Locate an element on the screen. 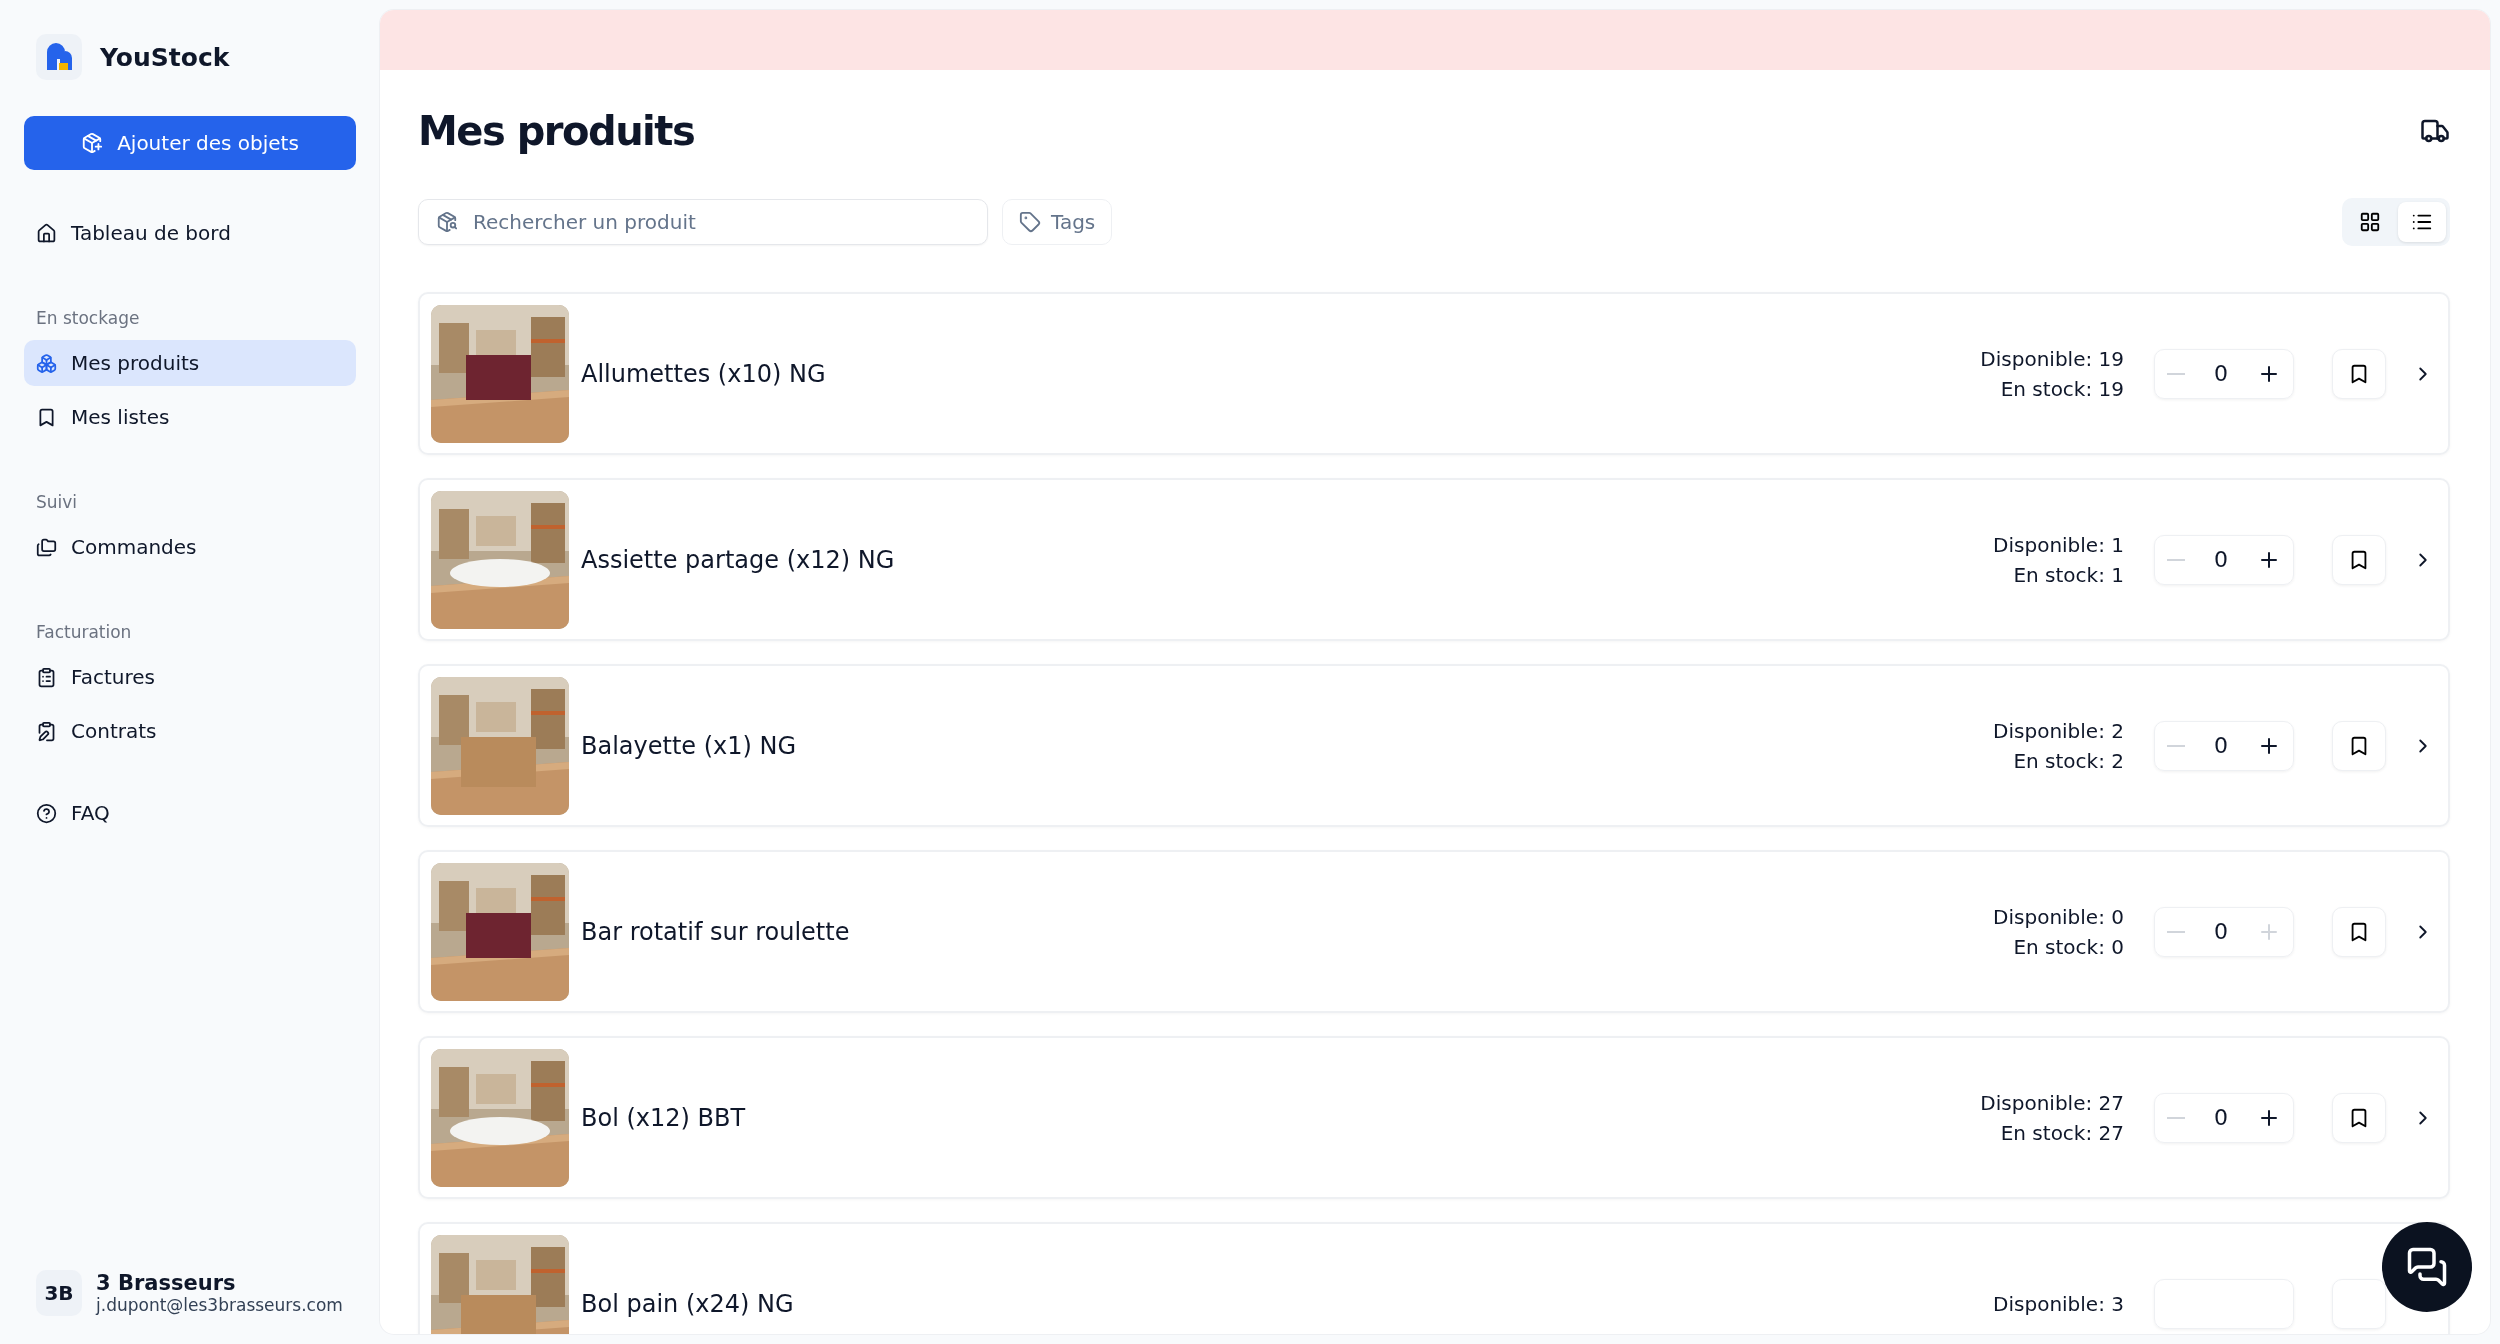 The height and width of the screenshot is (1344, 2500). add-objects-button: Ajouter des objets is located at coordinates (190, 143).